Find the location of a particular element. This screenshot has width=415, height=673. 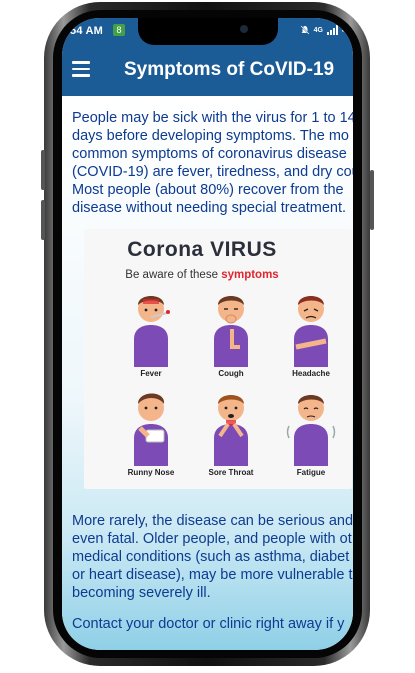

symptom-runny-nose: Runny Nose is located at coordinates (151, 434).